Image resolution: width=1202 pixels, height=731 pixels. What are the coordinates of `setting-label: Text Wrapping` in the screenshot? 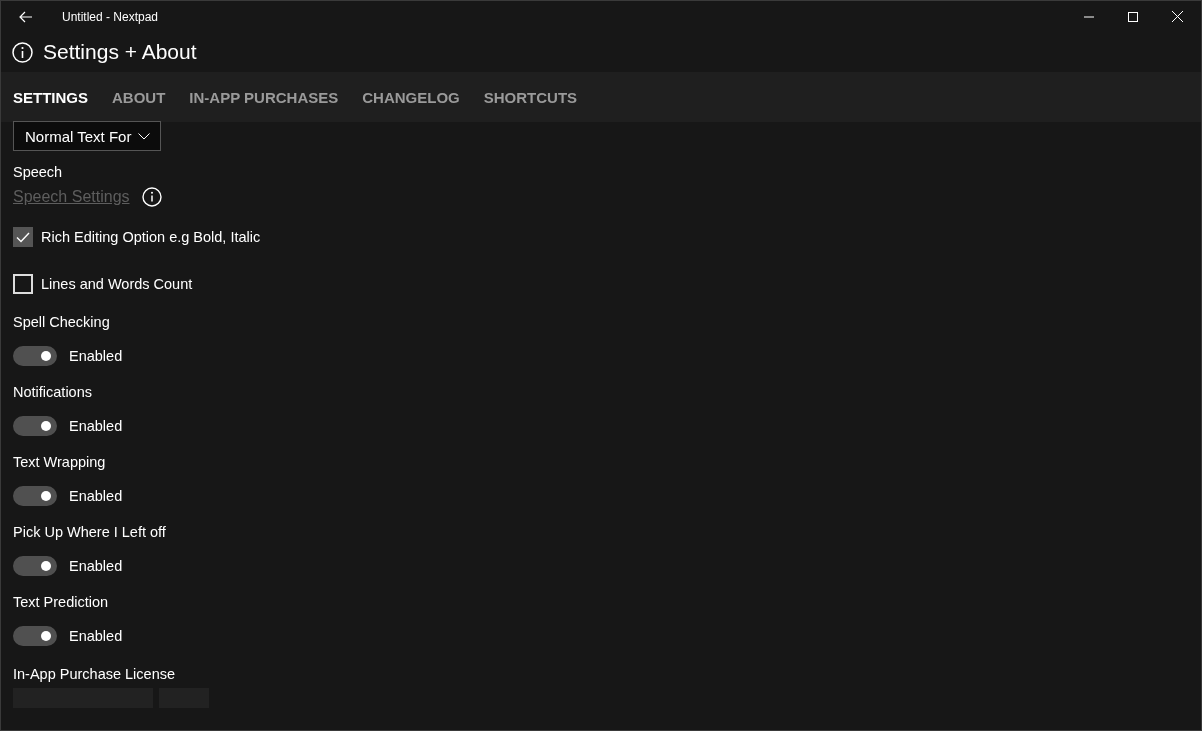 It's located at (60, 462).